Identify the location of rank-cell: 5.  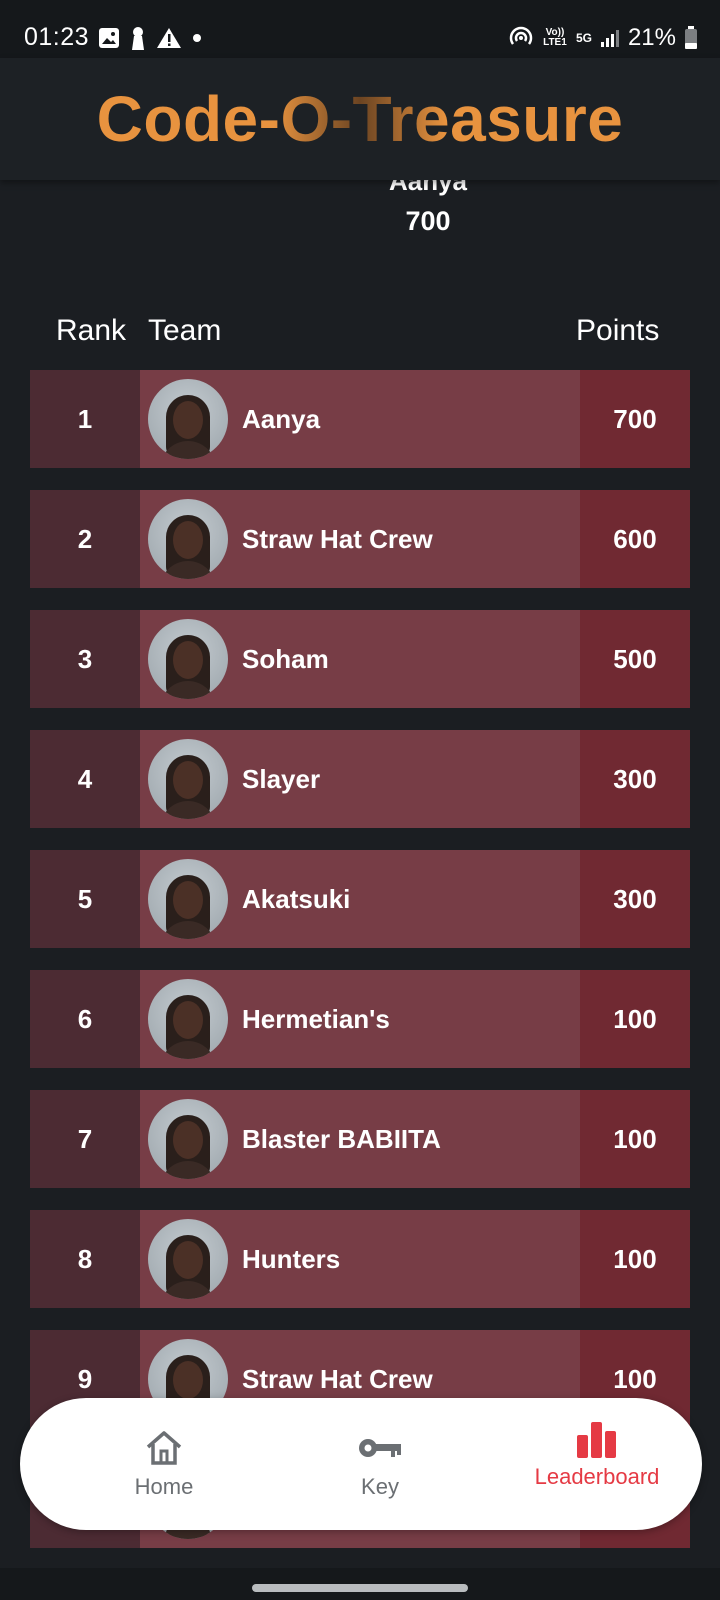
(85, 899).